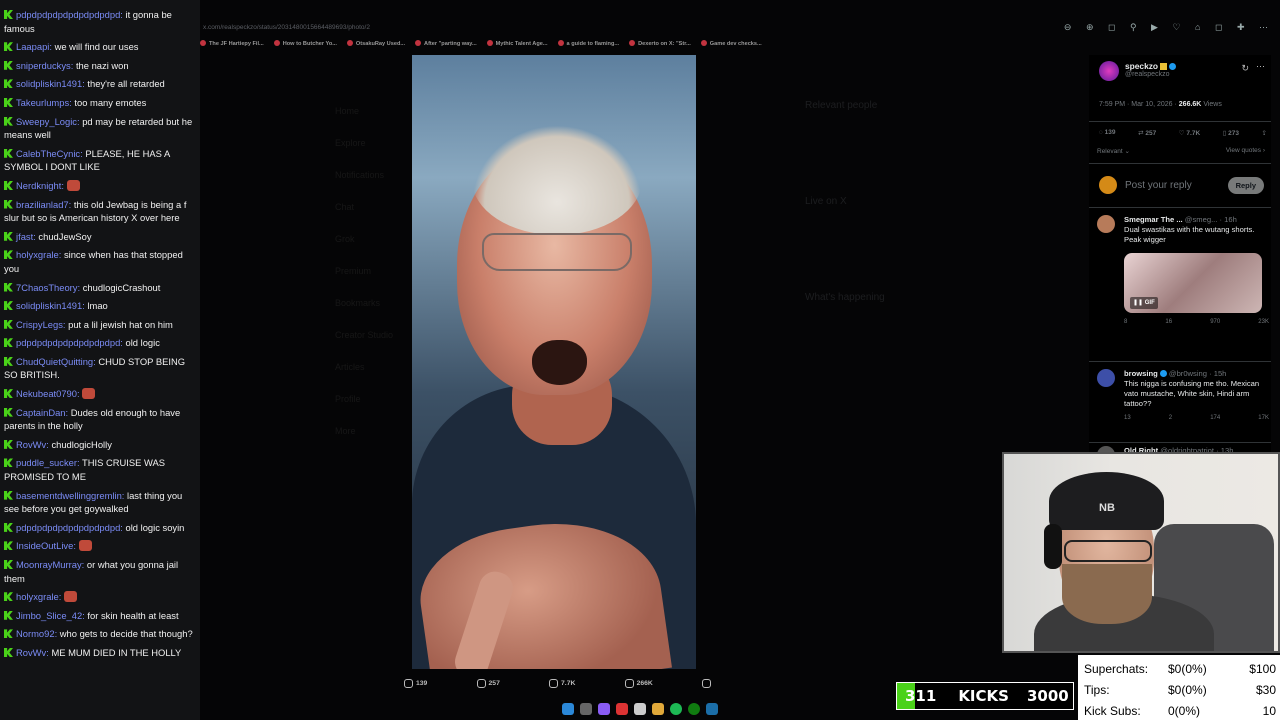 The width and height of the screenshot is (1280, 720). I want to click on browser-icon, so click(640, 709).